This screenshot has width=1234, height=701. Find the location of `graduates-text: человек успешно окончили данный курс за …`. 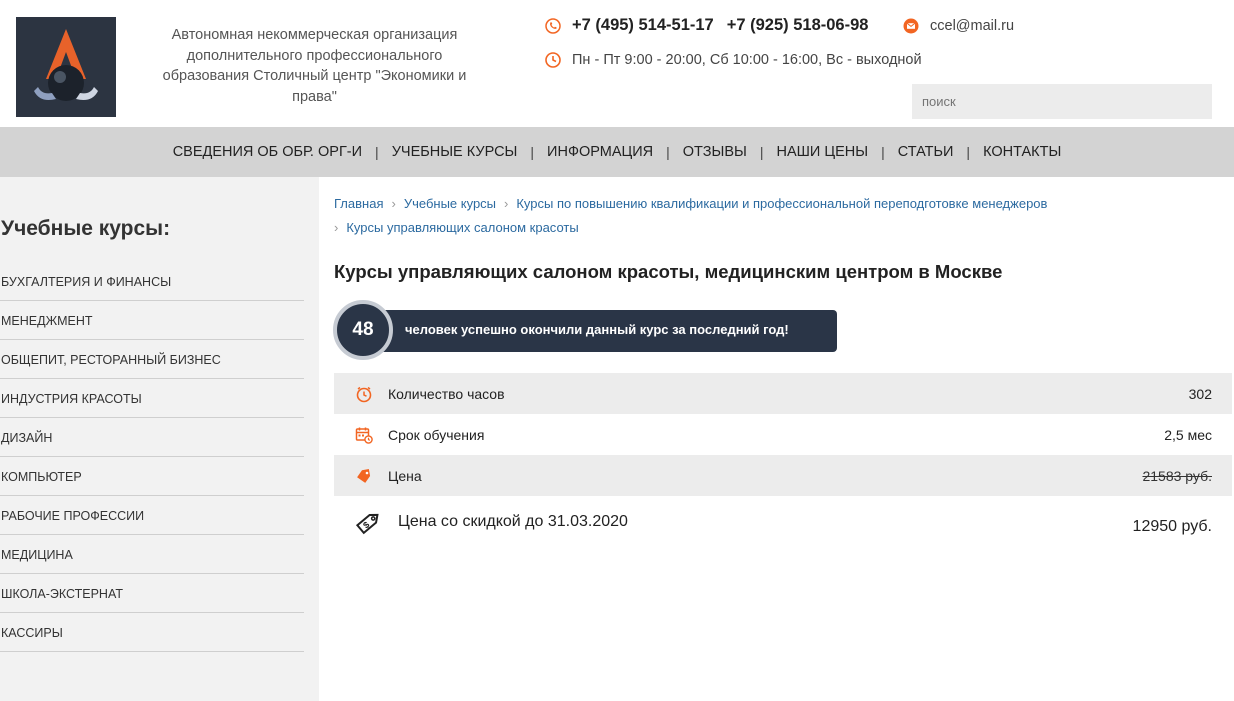

graduates-text: человек успешно окончили данный курс за … is located at coordinates (597, 329).